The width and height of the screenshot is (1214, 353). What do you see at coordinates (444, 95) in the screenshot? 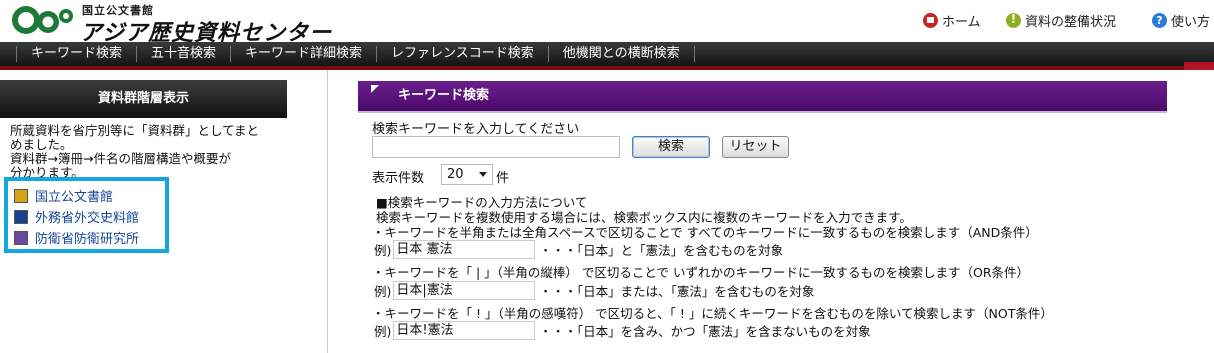
I see `section-title: キーワード検索` at bounding box center [444, 95].